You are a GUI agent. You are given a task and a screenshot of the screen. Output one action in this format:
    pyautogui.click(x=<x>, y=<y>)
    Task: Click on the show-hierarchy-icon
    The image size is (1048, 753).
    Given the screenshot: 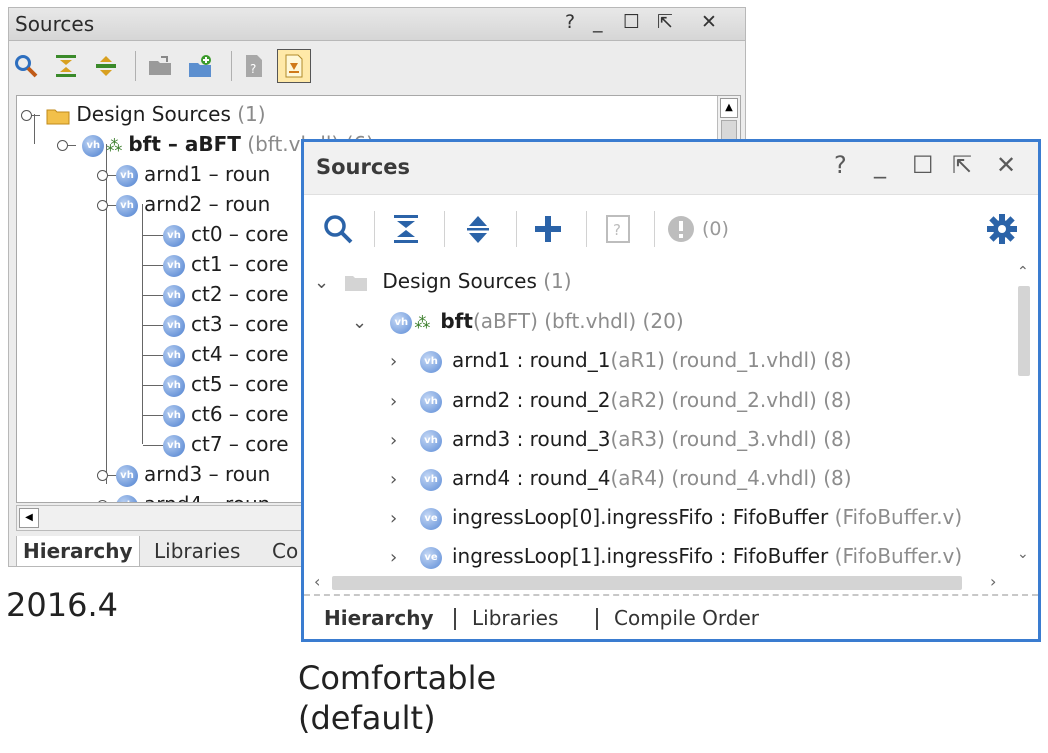 What is the action you would take?
    pyautogui.click(x=294, y=66)
    